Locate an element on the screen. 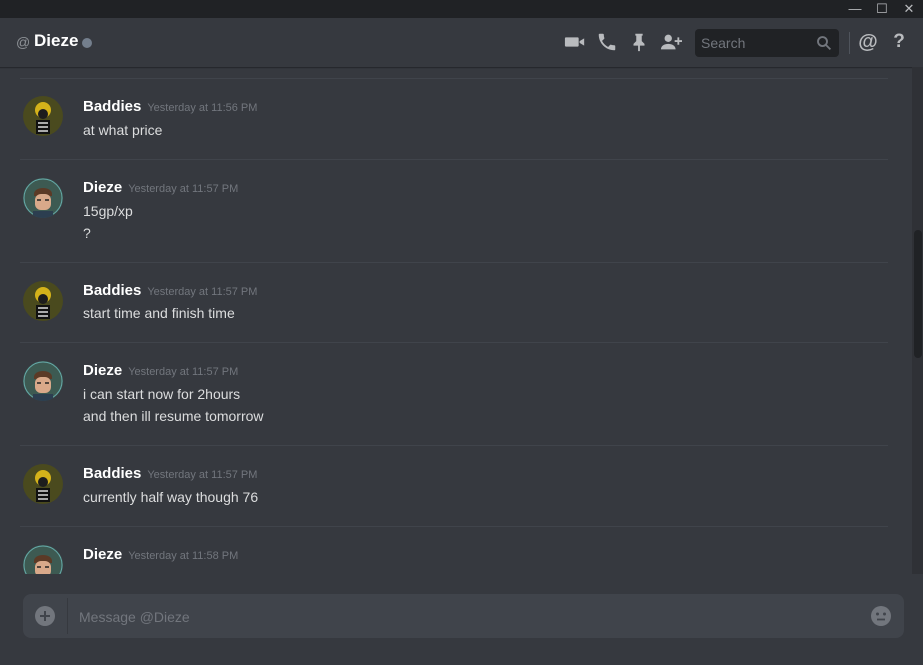 The width and height of the screenshot is (923, 665). message-text: i can start now for 2hours is located at coordinates (162, 394).